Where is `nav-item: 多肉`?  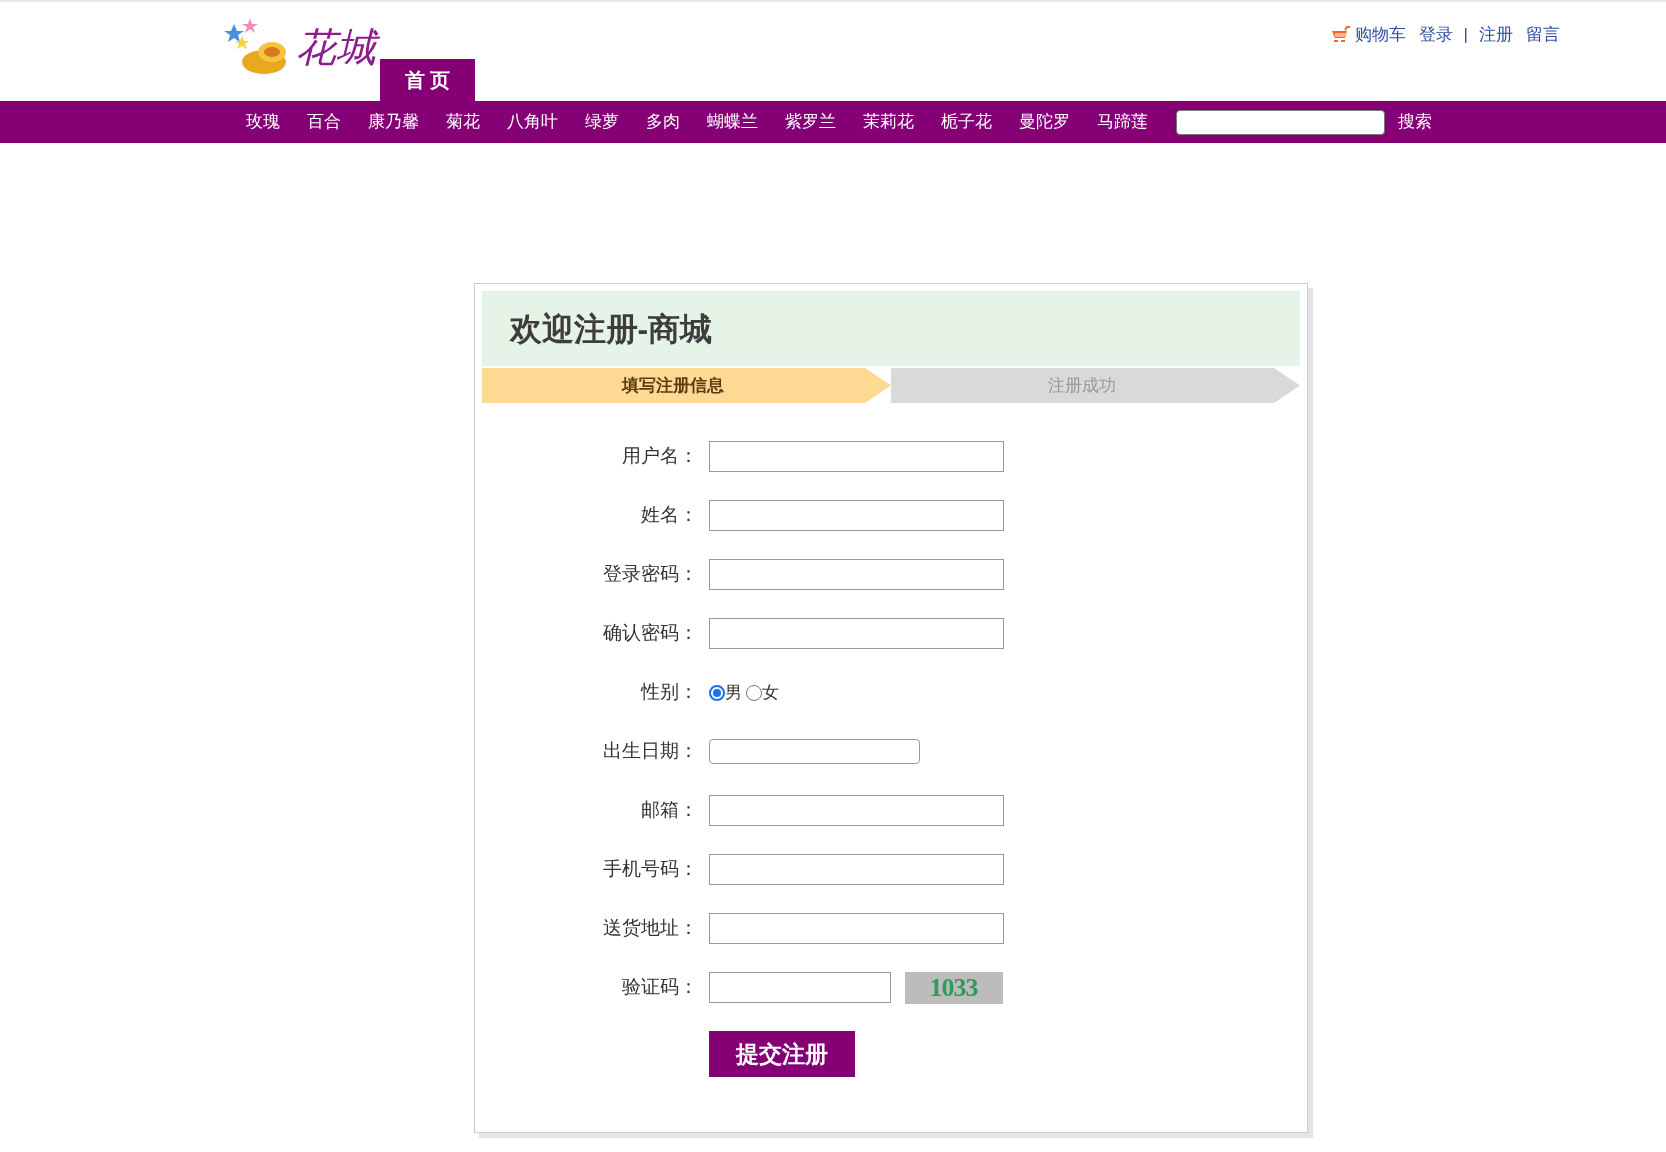 nav-item: 多肉 is located at coordinates (663, 122).